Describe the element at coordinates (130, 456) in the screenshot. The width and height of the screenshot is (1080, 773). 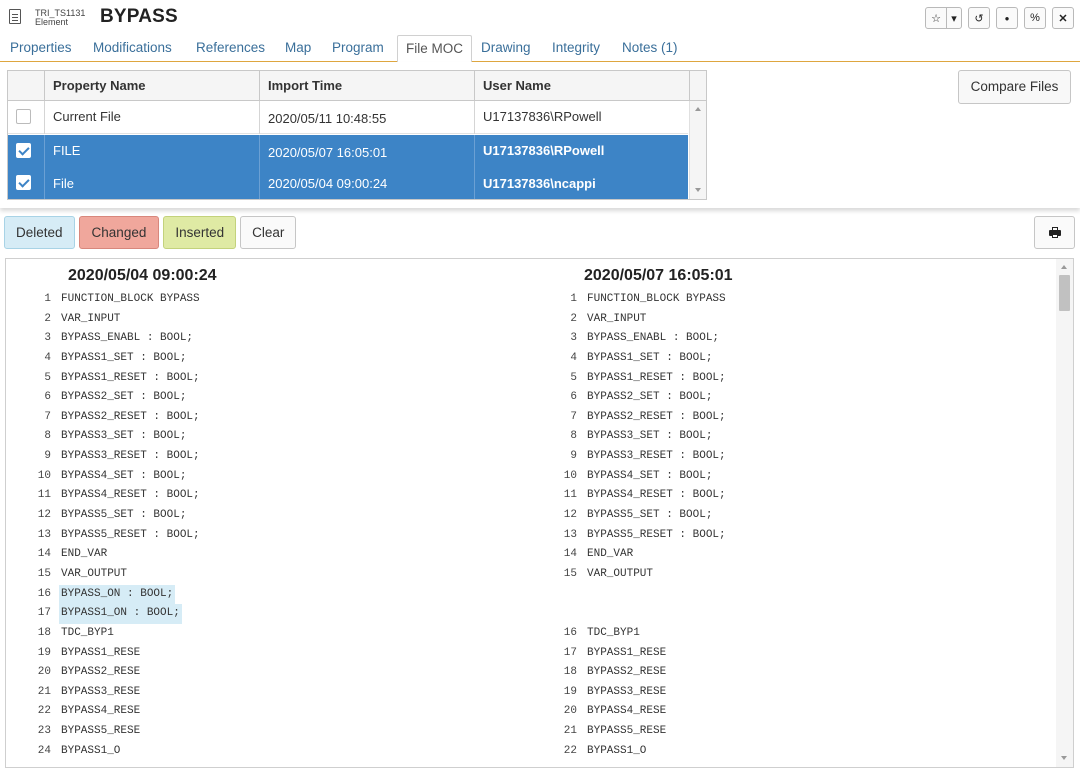
I see `line-text: BYPASS3_RESET : BOOL;` at that location.